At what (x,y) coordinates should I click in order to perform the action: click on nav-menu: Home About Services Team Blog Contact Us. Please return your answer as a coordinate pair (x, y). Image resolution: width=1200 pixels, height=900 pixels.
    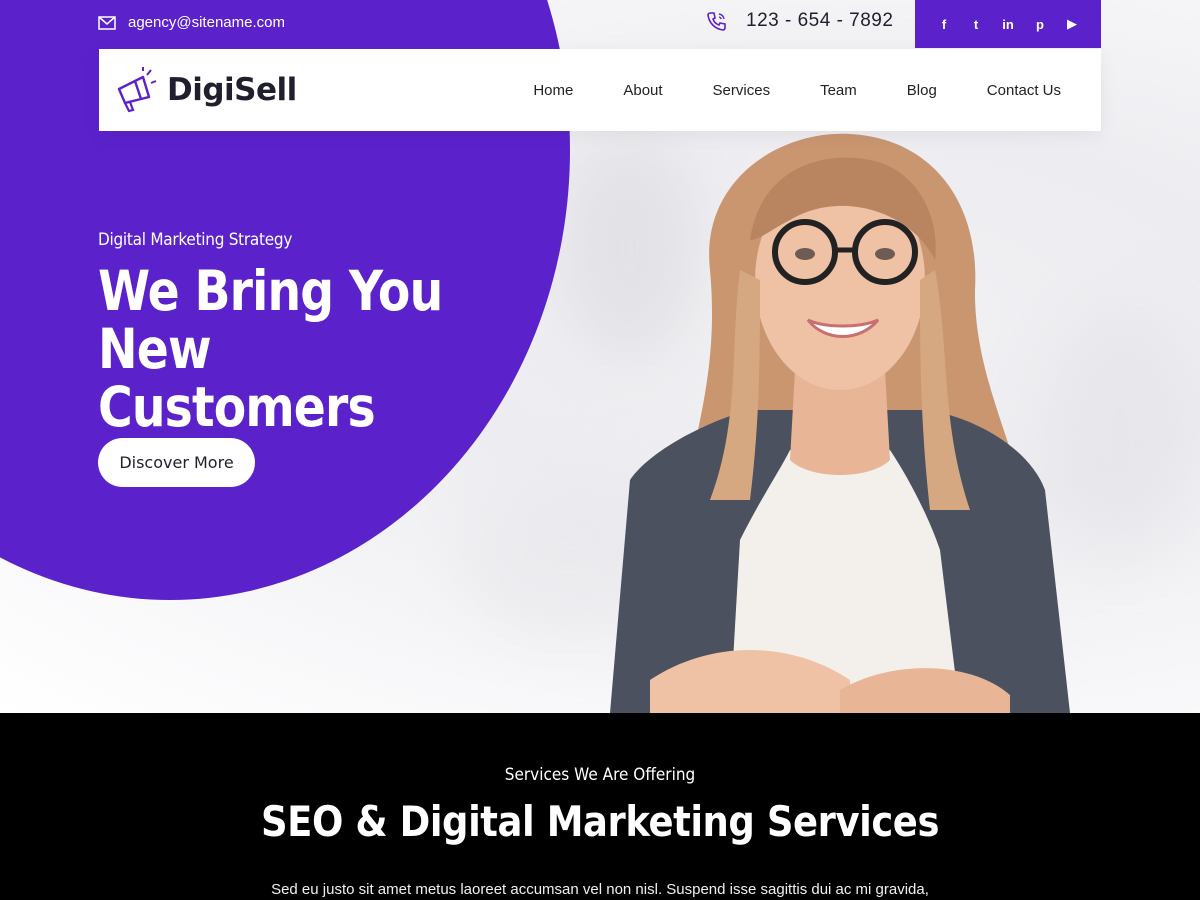
    Looking at the image, I should click on (797, 90).